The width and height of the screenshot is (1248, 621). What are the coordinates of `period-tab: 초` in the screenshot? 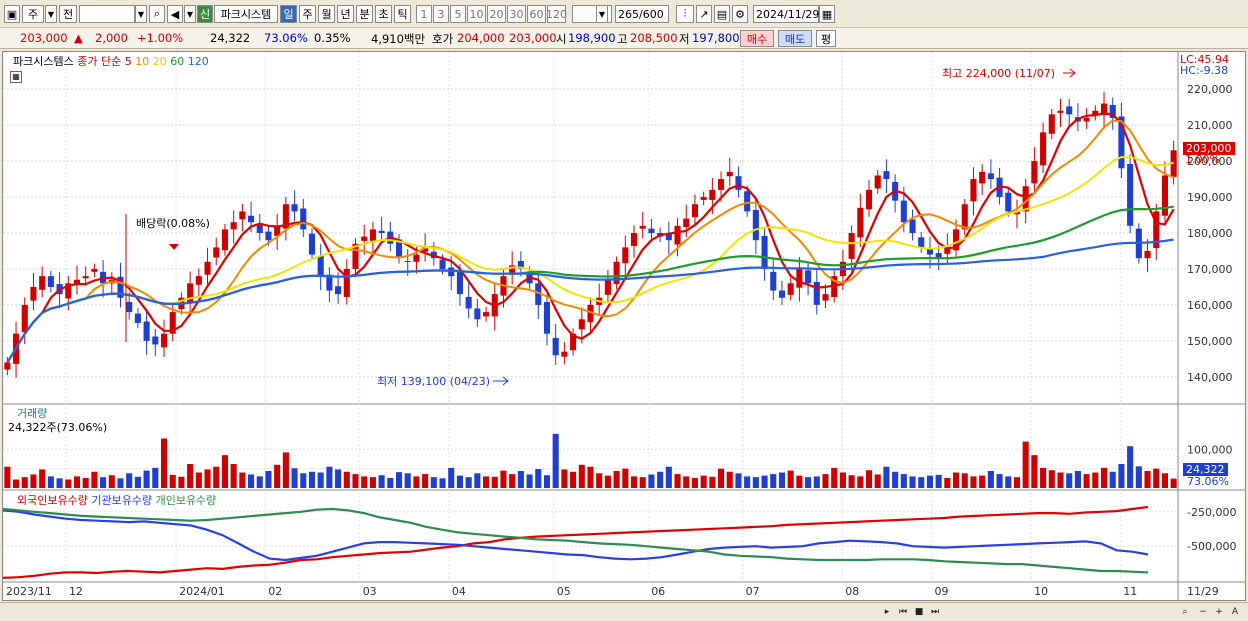 It's located at (383, 14).